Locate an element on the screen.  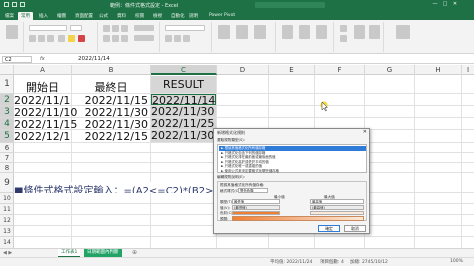
formula-note-cell: ■條件式格式設定輸入：=(A2<=C2)*(B2>=C is located at coordinates (129, 187).